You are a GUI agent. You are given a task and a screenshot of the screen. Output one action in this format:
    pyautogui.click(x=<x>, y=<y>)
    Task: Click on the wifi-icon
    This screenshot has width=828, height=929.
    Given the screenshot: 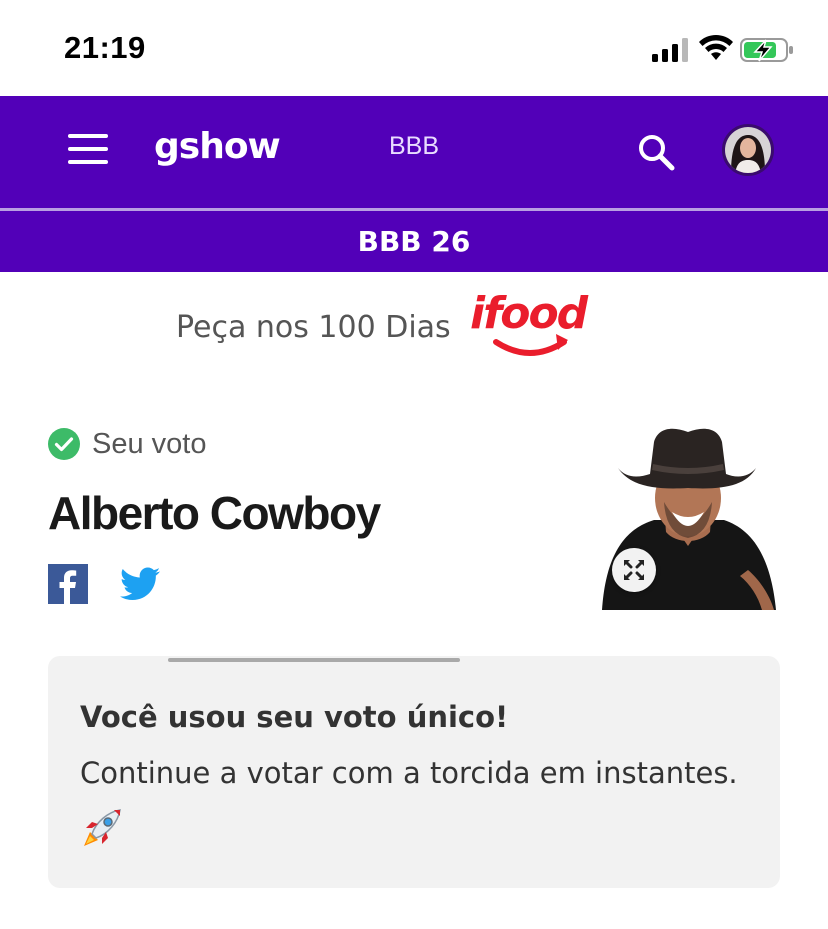 What is the action you would take?
    pyautogui.click(x=716, y=47)
    